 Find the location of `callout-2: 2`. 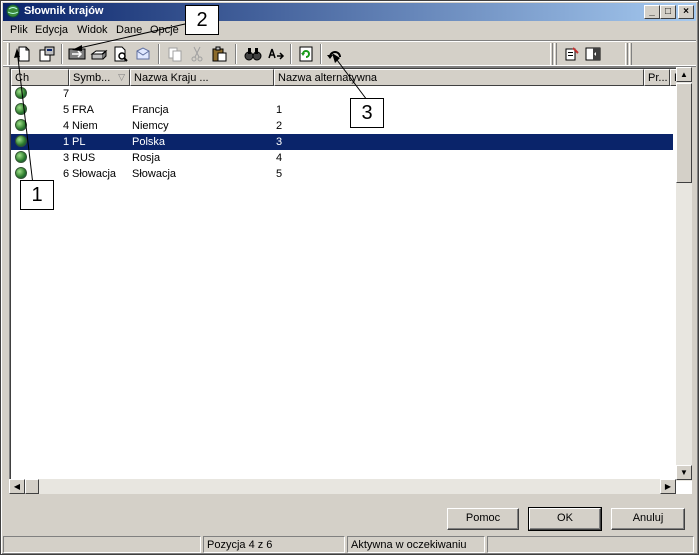

callout-2: 2 is located at coordinates (202, 20).